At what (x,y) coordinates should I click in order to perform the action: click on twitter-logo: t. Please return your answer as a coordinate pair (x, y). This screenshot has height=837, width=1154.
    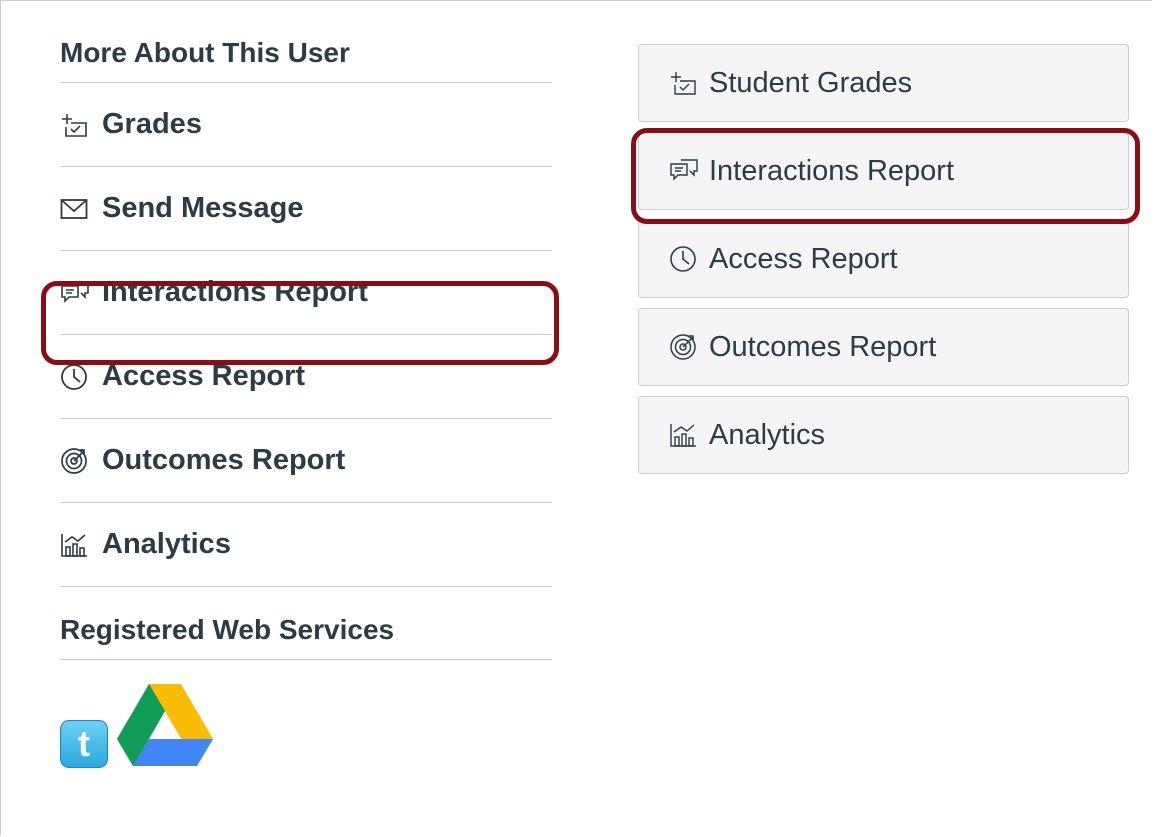
    Looking at the image, I should click on (84, 744).